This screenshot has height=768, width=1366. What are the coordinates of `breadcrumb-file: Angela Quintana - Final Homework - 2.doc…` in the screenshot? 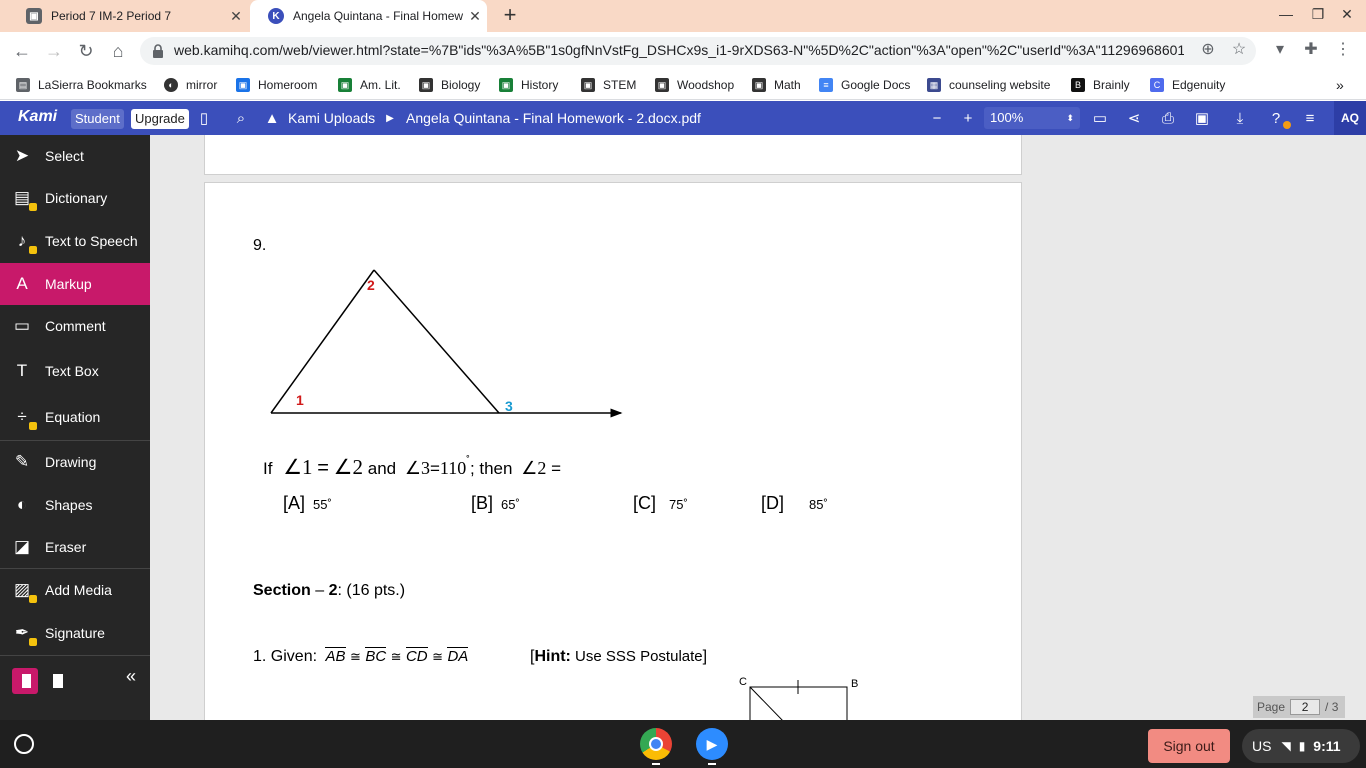 It's located at (553, 118).